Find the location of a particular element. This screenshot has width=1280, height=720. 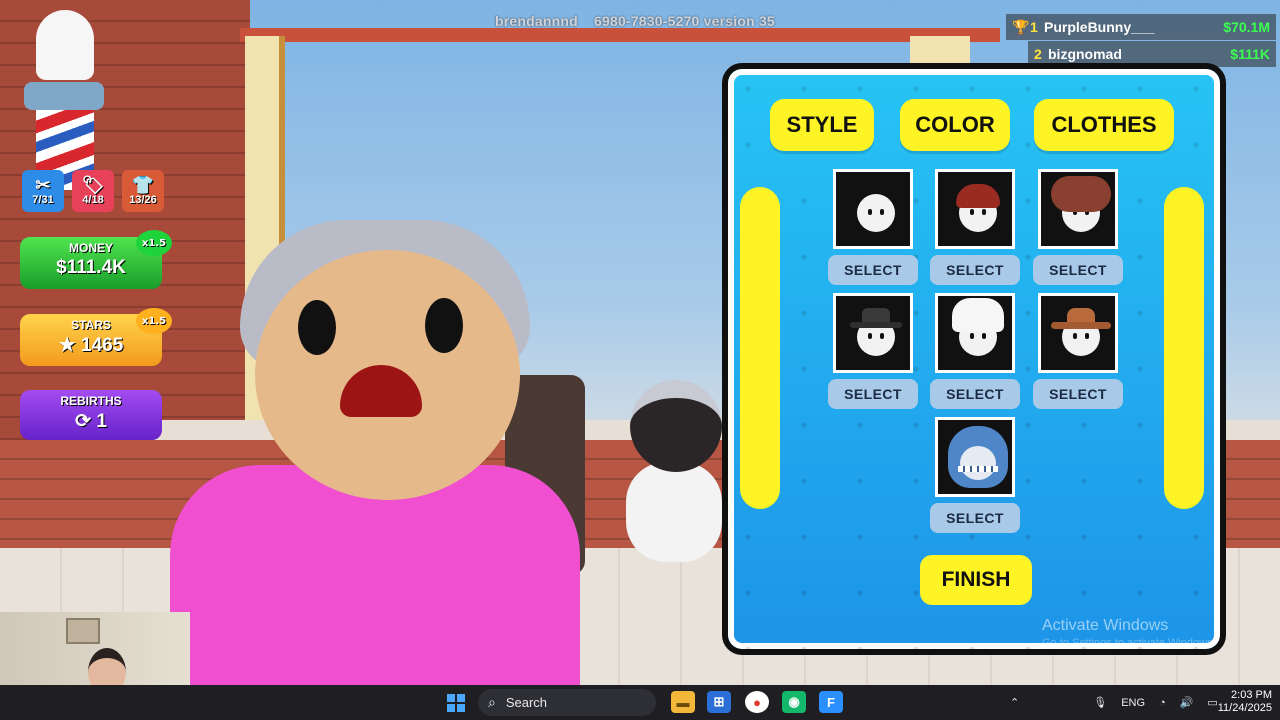

item-cowboy-hat: SELECT is located at coordinates (1078, 351).